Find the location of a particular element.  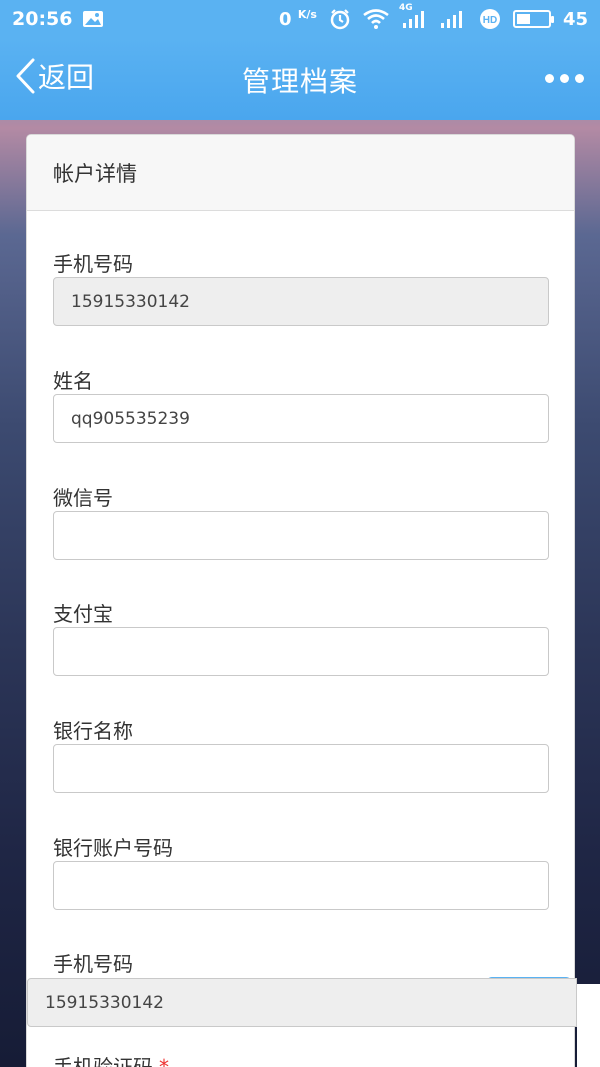

image-notification-icon is located at coordinates (93, 19).